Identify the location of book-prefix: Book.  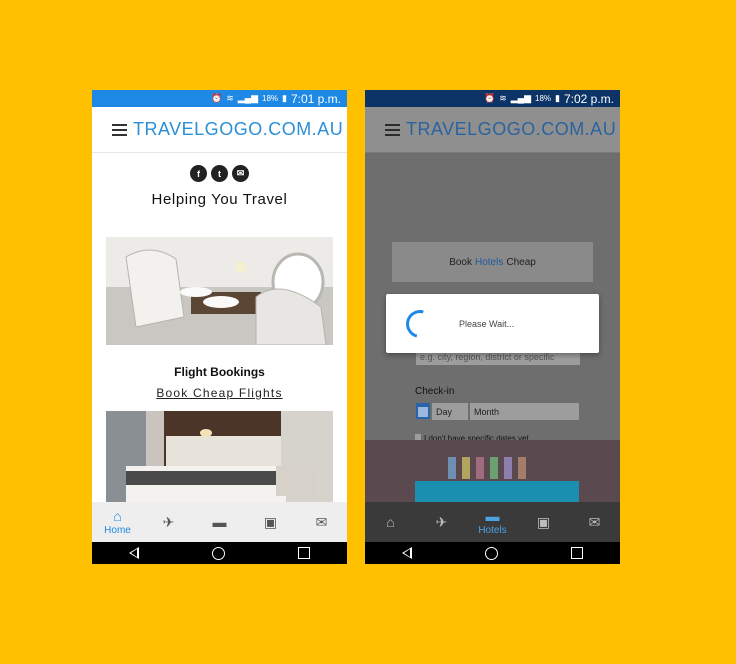
(460, 262).